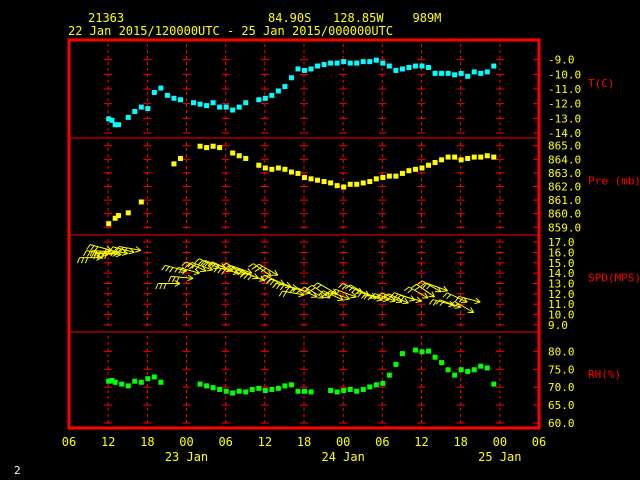 Image resolution: width=640 pixels, height=480 pixels. Describe the element at coordinates (265, 442) in the screenshot. I see `x-tick-label: 12` at that location.